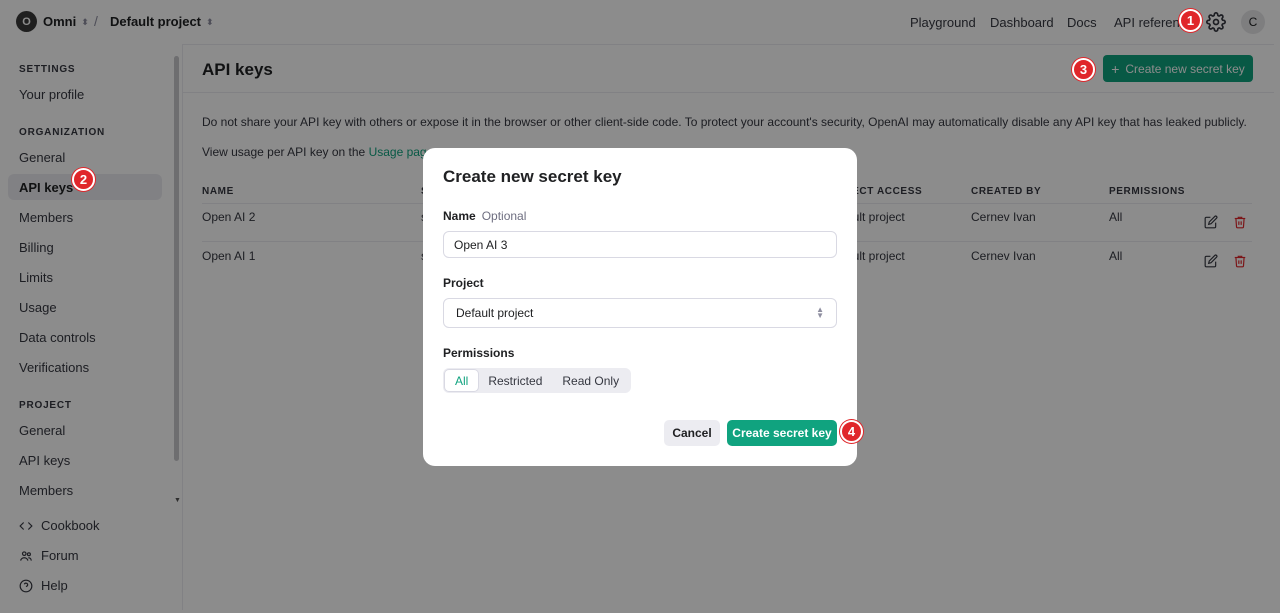  Describe the element at coordinates (820, 312) in the screenshot. I see `updown-chevron-icon: ▲ ▼` at that location.